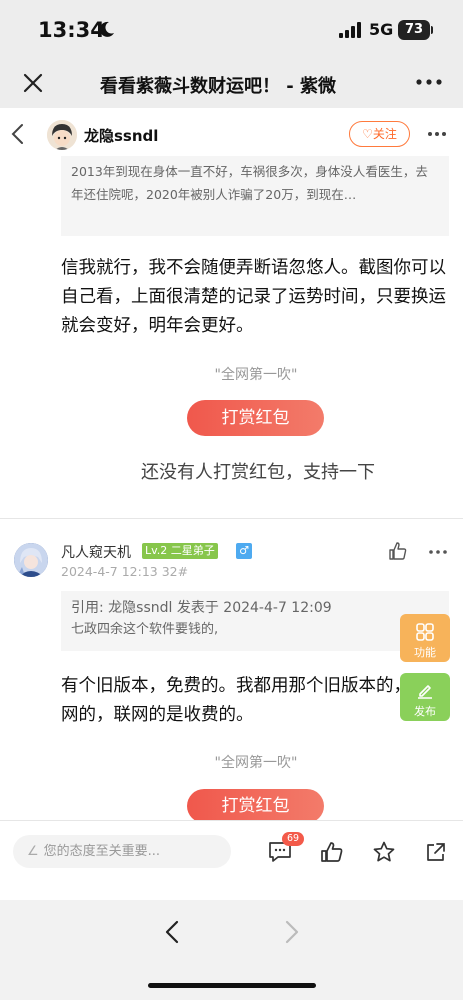 This screenshot has height=1000, width=463. I want to click on function-label: 功能, so click(425, 652).